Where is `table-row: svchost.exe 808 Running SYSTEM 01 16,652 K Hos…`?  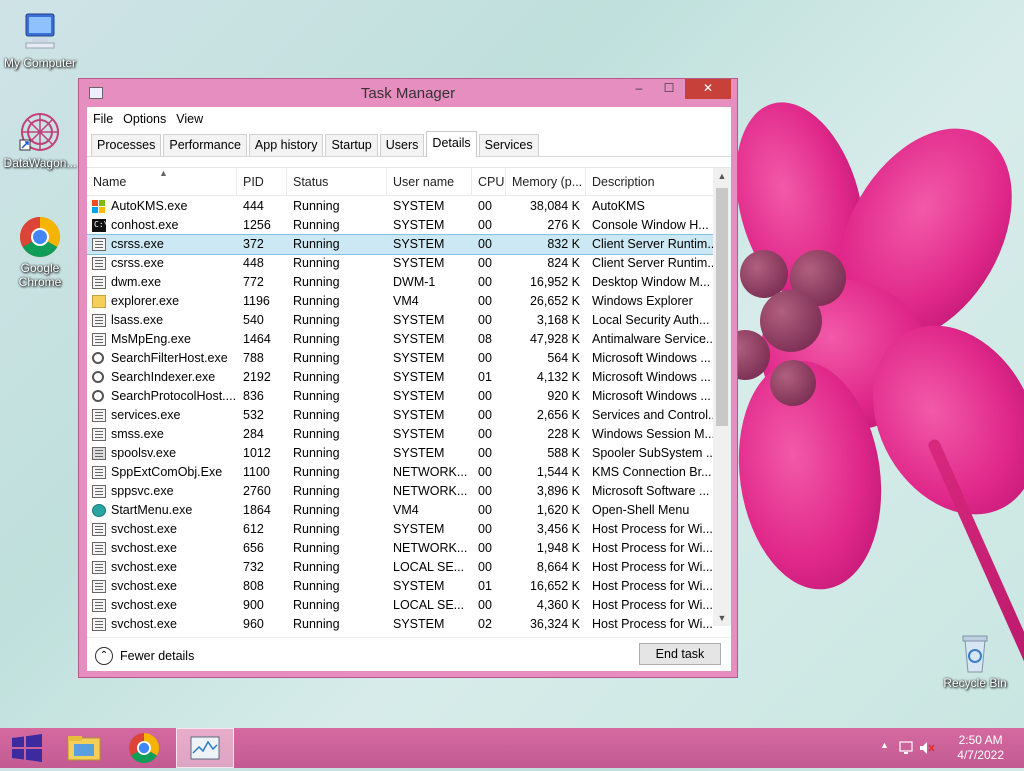 table-row: svchost.exe 808 Running SYSTEM 01 16,652 K Hos… is located at coordinates (400, 586).